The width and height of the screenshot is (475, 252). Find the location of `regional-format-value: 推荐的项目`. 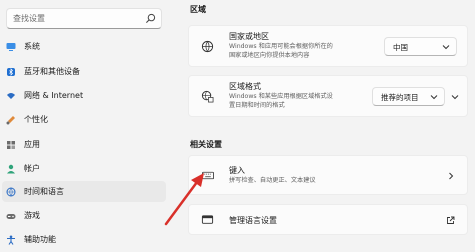

regional-format-value: 推荐的项目 is located at coordinates (400, 97).